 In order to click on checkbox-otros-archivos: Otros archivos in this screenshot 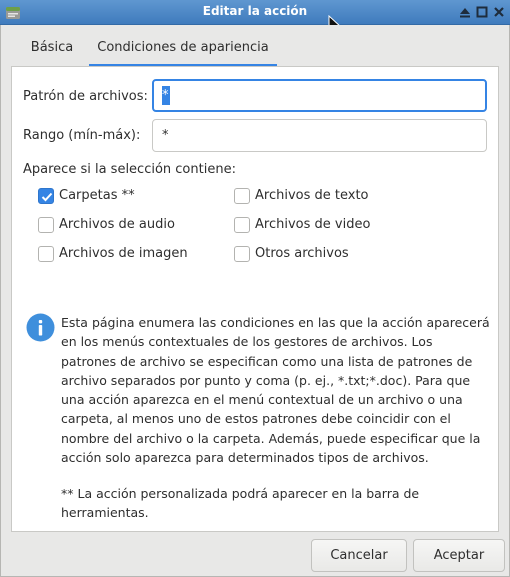, I will do `click(319, 255)`.